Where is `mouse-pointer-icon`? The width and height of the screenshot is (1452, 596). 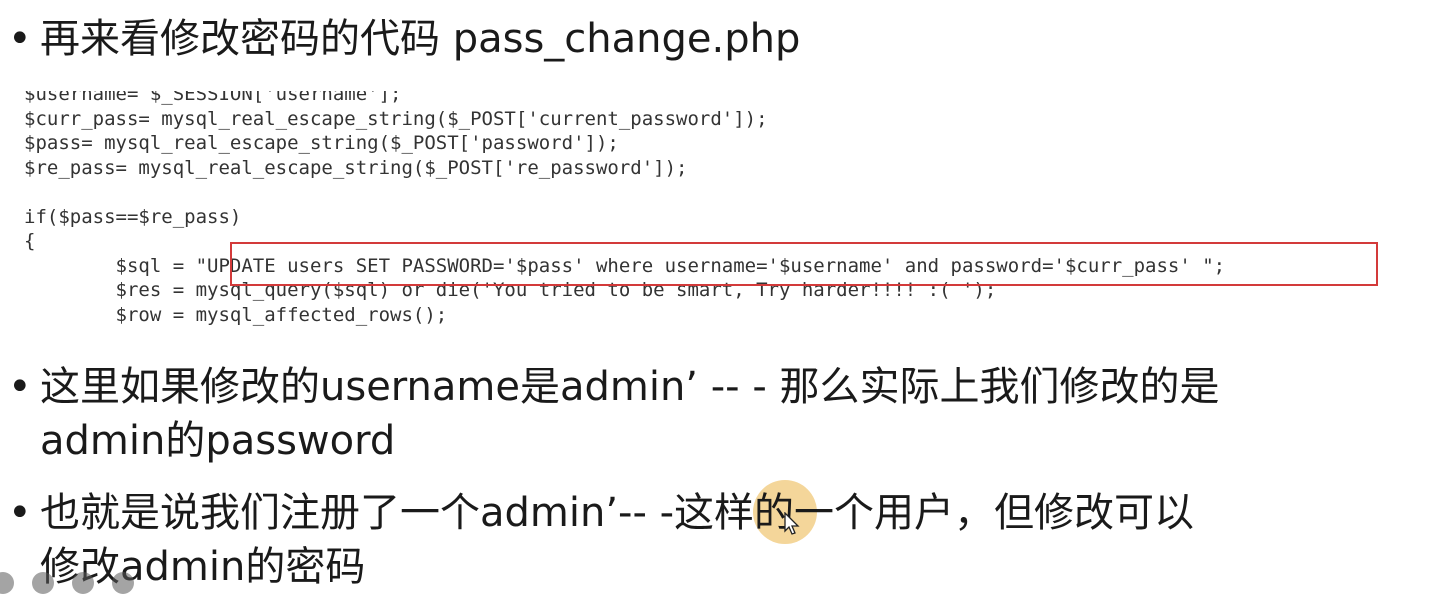
mouse-pointer-icon is located at coordinates (792, 523).